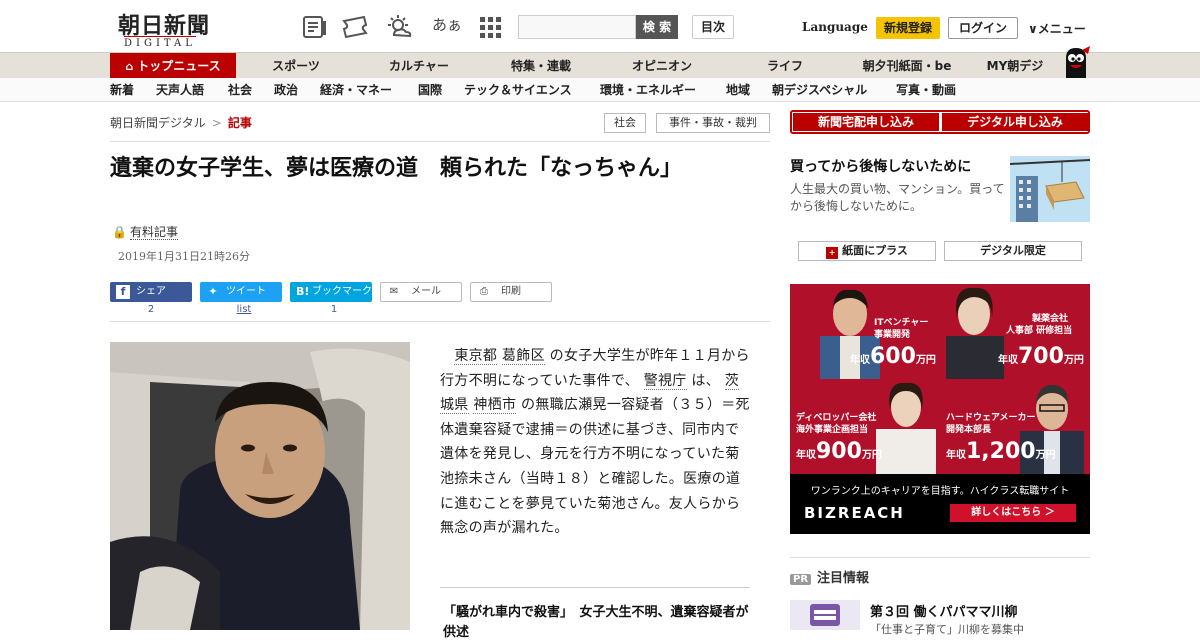 Image resolution: width=1200 pixels, height=643 pixels. What do you see at coordinates (495, 406) in the screenshot?
I see `keyword-link-kamisu: 神栖市` at bounding box center [495, 406].